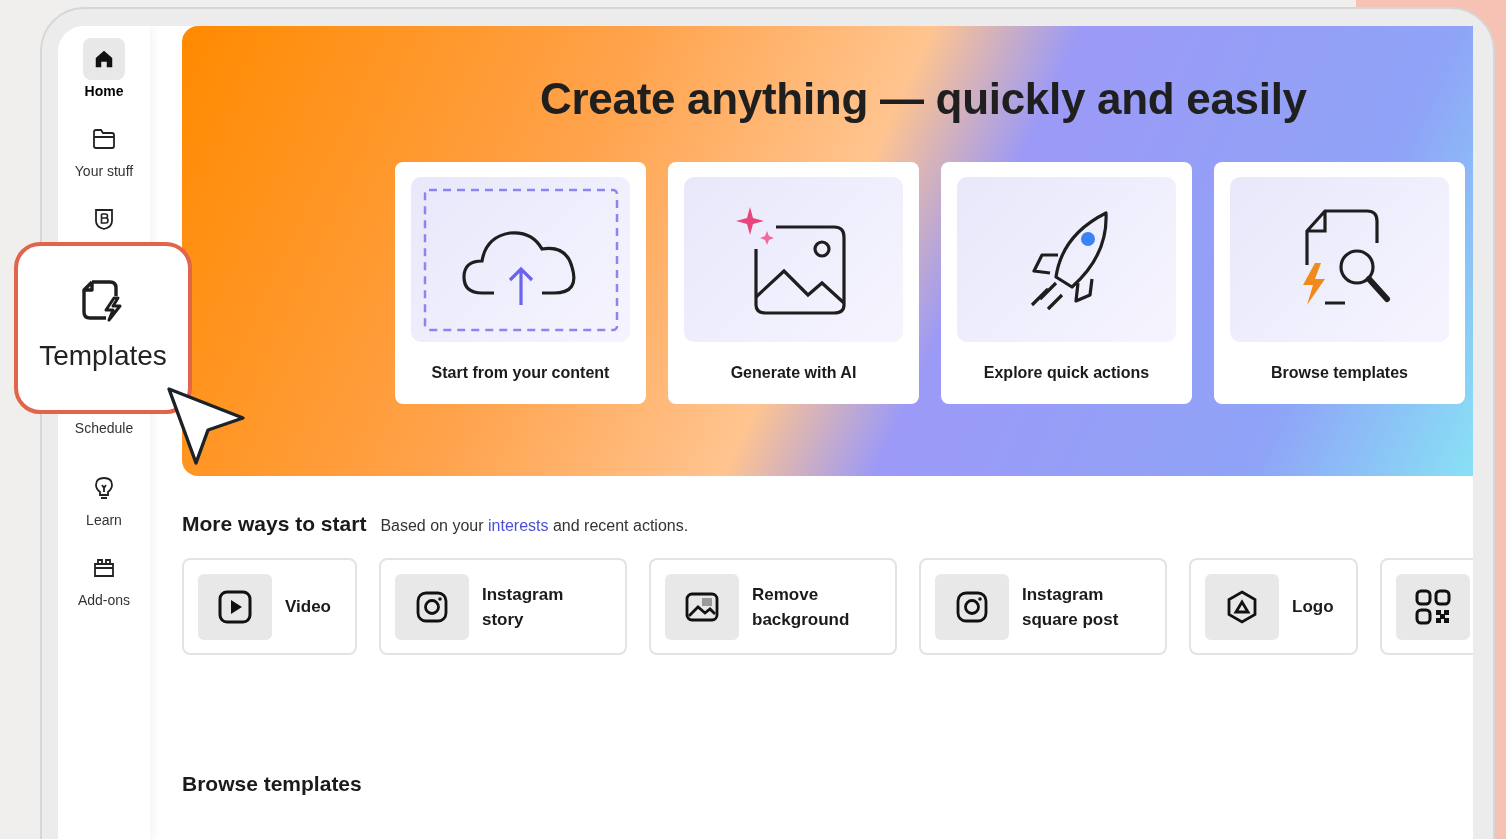 The width and height of the screenshot is (1506, 839). Describe the element at coordinates (104, 568) in the screenshot. I see `addons-icon` at that location.